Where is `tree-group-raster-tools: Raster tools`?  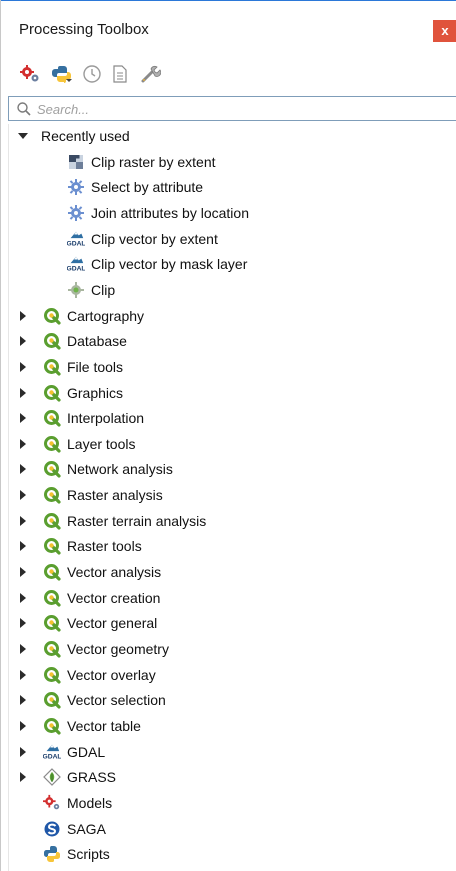 tree-group-raster-tools: Raster tools is located at coordinates (79, 546).